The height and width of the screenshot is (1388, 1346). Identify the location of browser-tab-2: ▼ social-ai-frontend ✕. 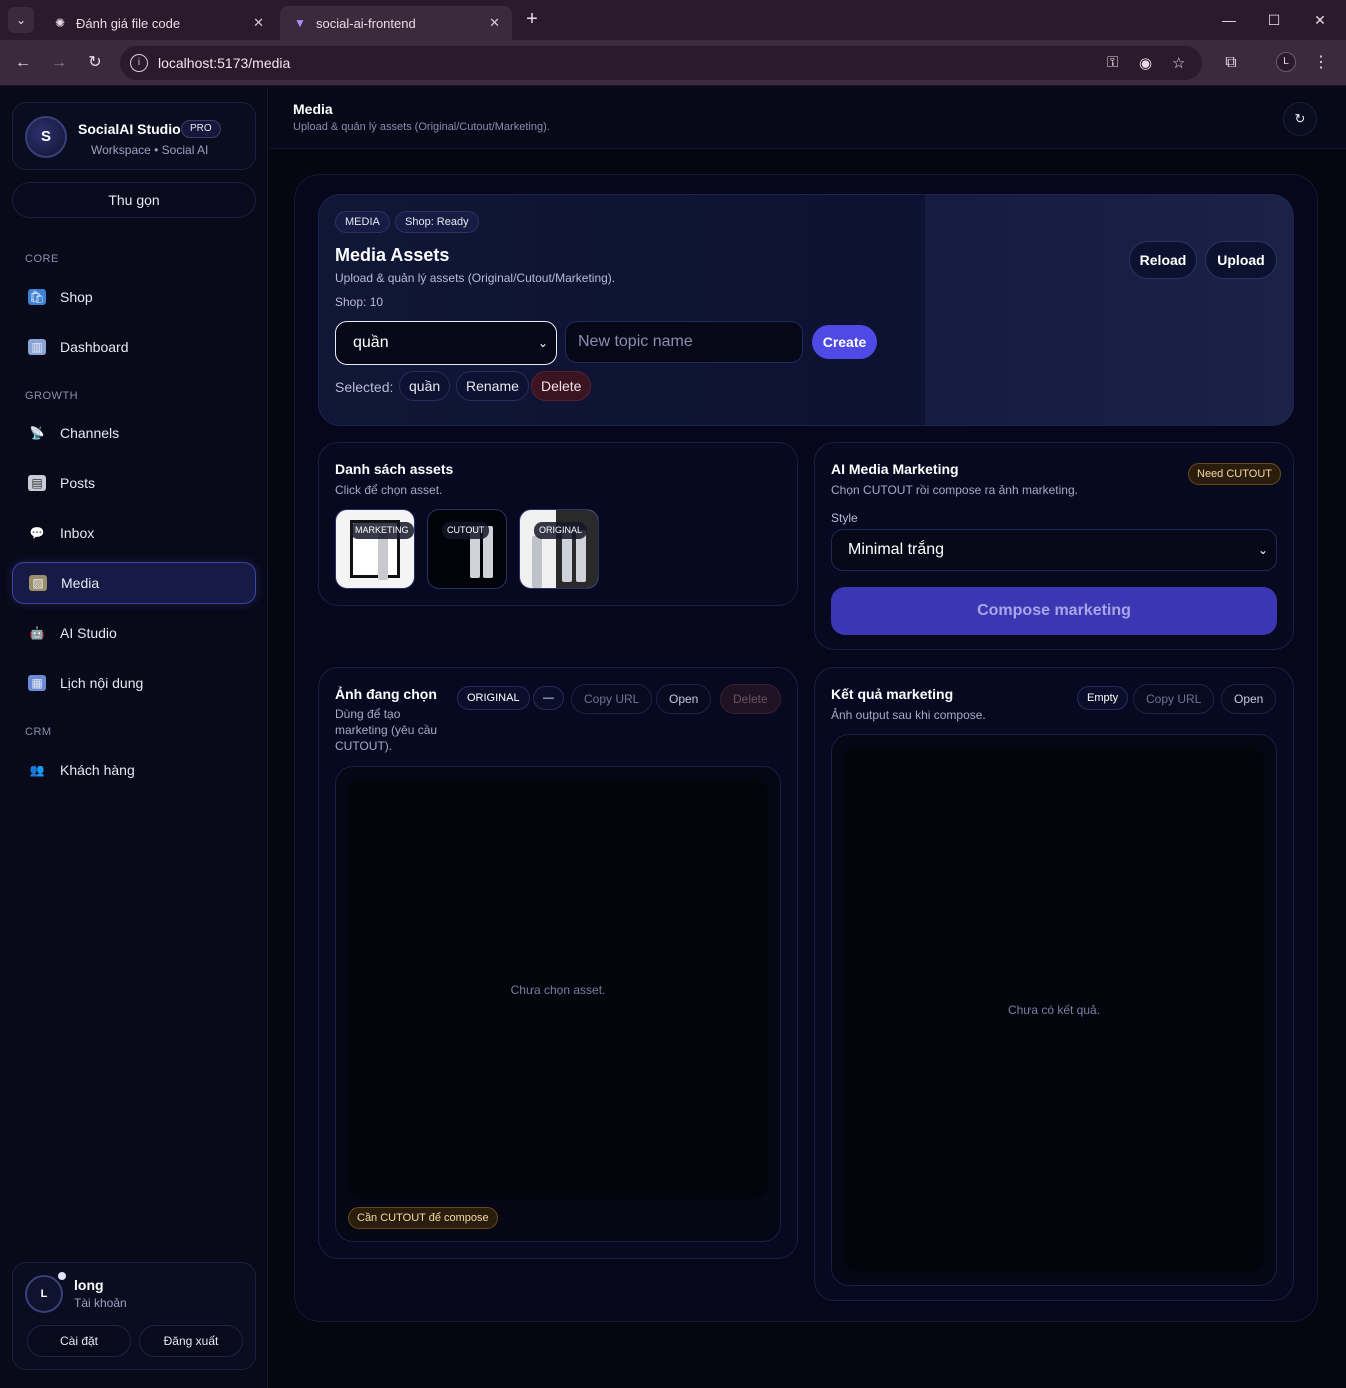
(396, 23).